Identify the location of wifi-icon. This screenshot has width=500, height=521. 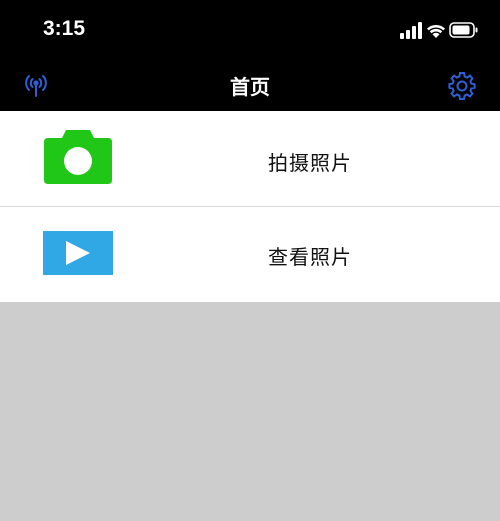
(436, 31).